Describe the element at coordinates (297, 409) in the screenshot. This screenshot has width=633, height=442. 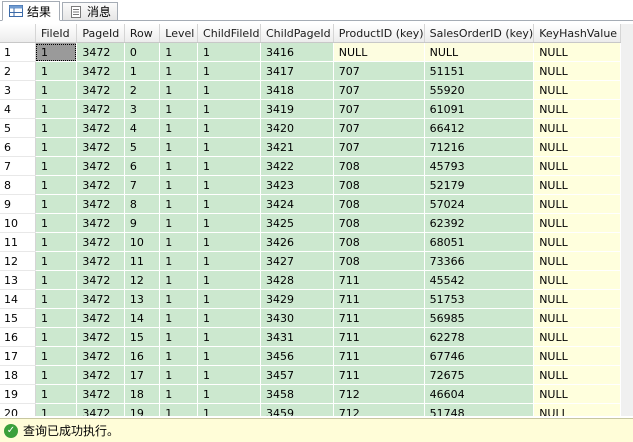
I see `cell-childpageid: 3459` at that location.